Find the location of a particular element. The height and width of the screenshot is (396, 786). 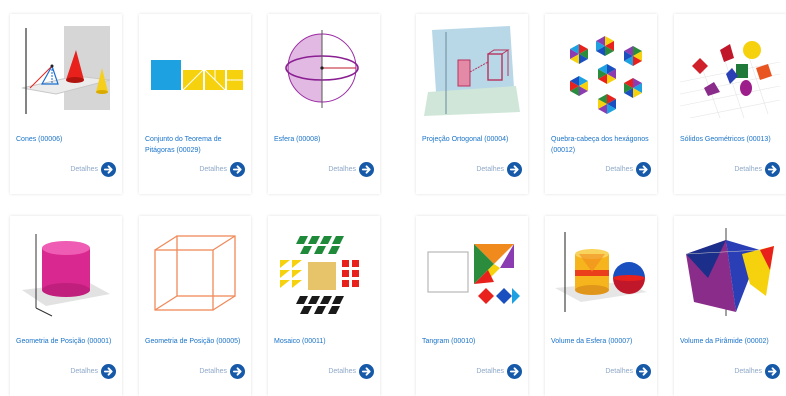

card-title: Mosaico (00011) is located at coordinates (325, 341).